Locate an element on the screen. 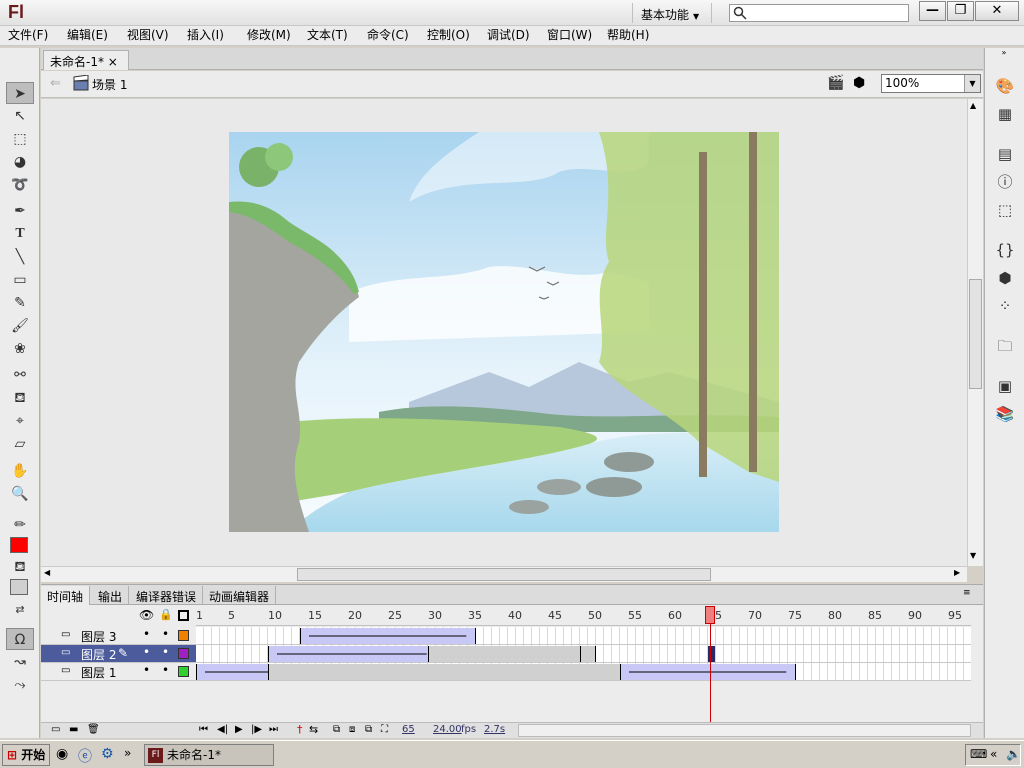 The height and width of the screenshot is (768, 1024). minimize-button: — is located at coordinates (932, 11).